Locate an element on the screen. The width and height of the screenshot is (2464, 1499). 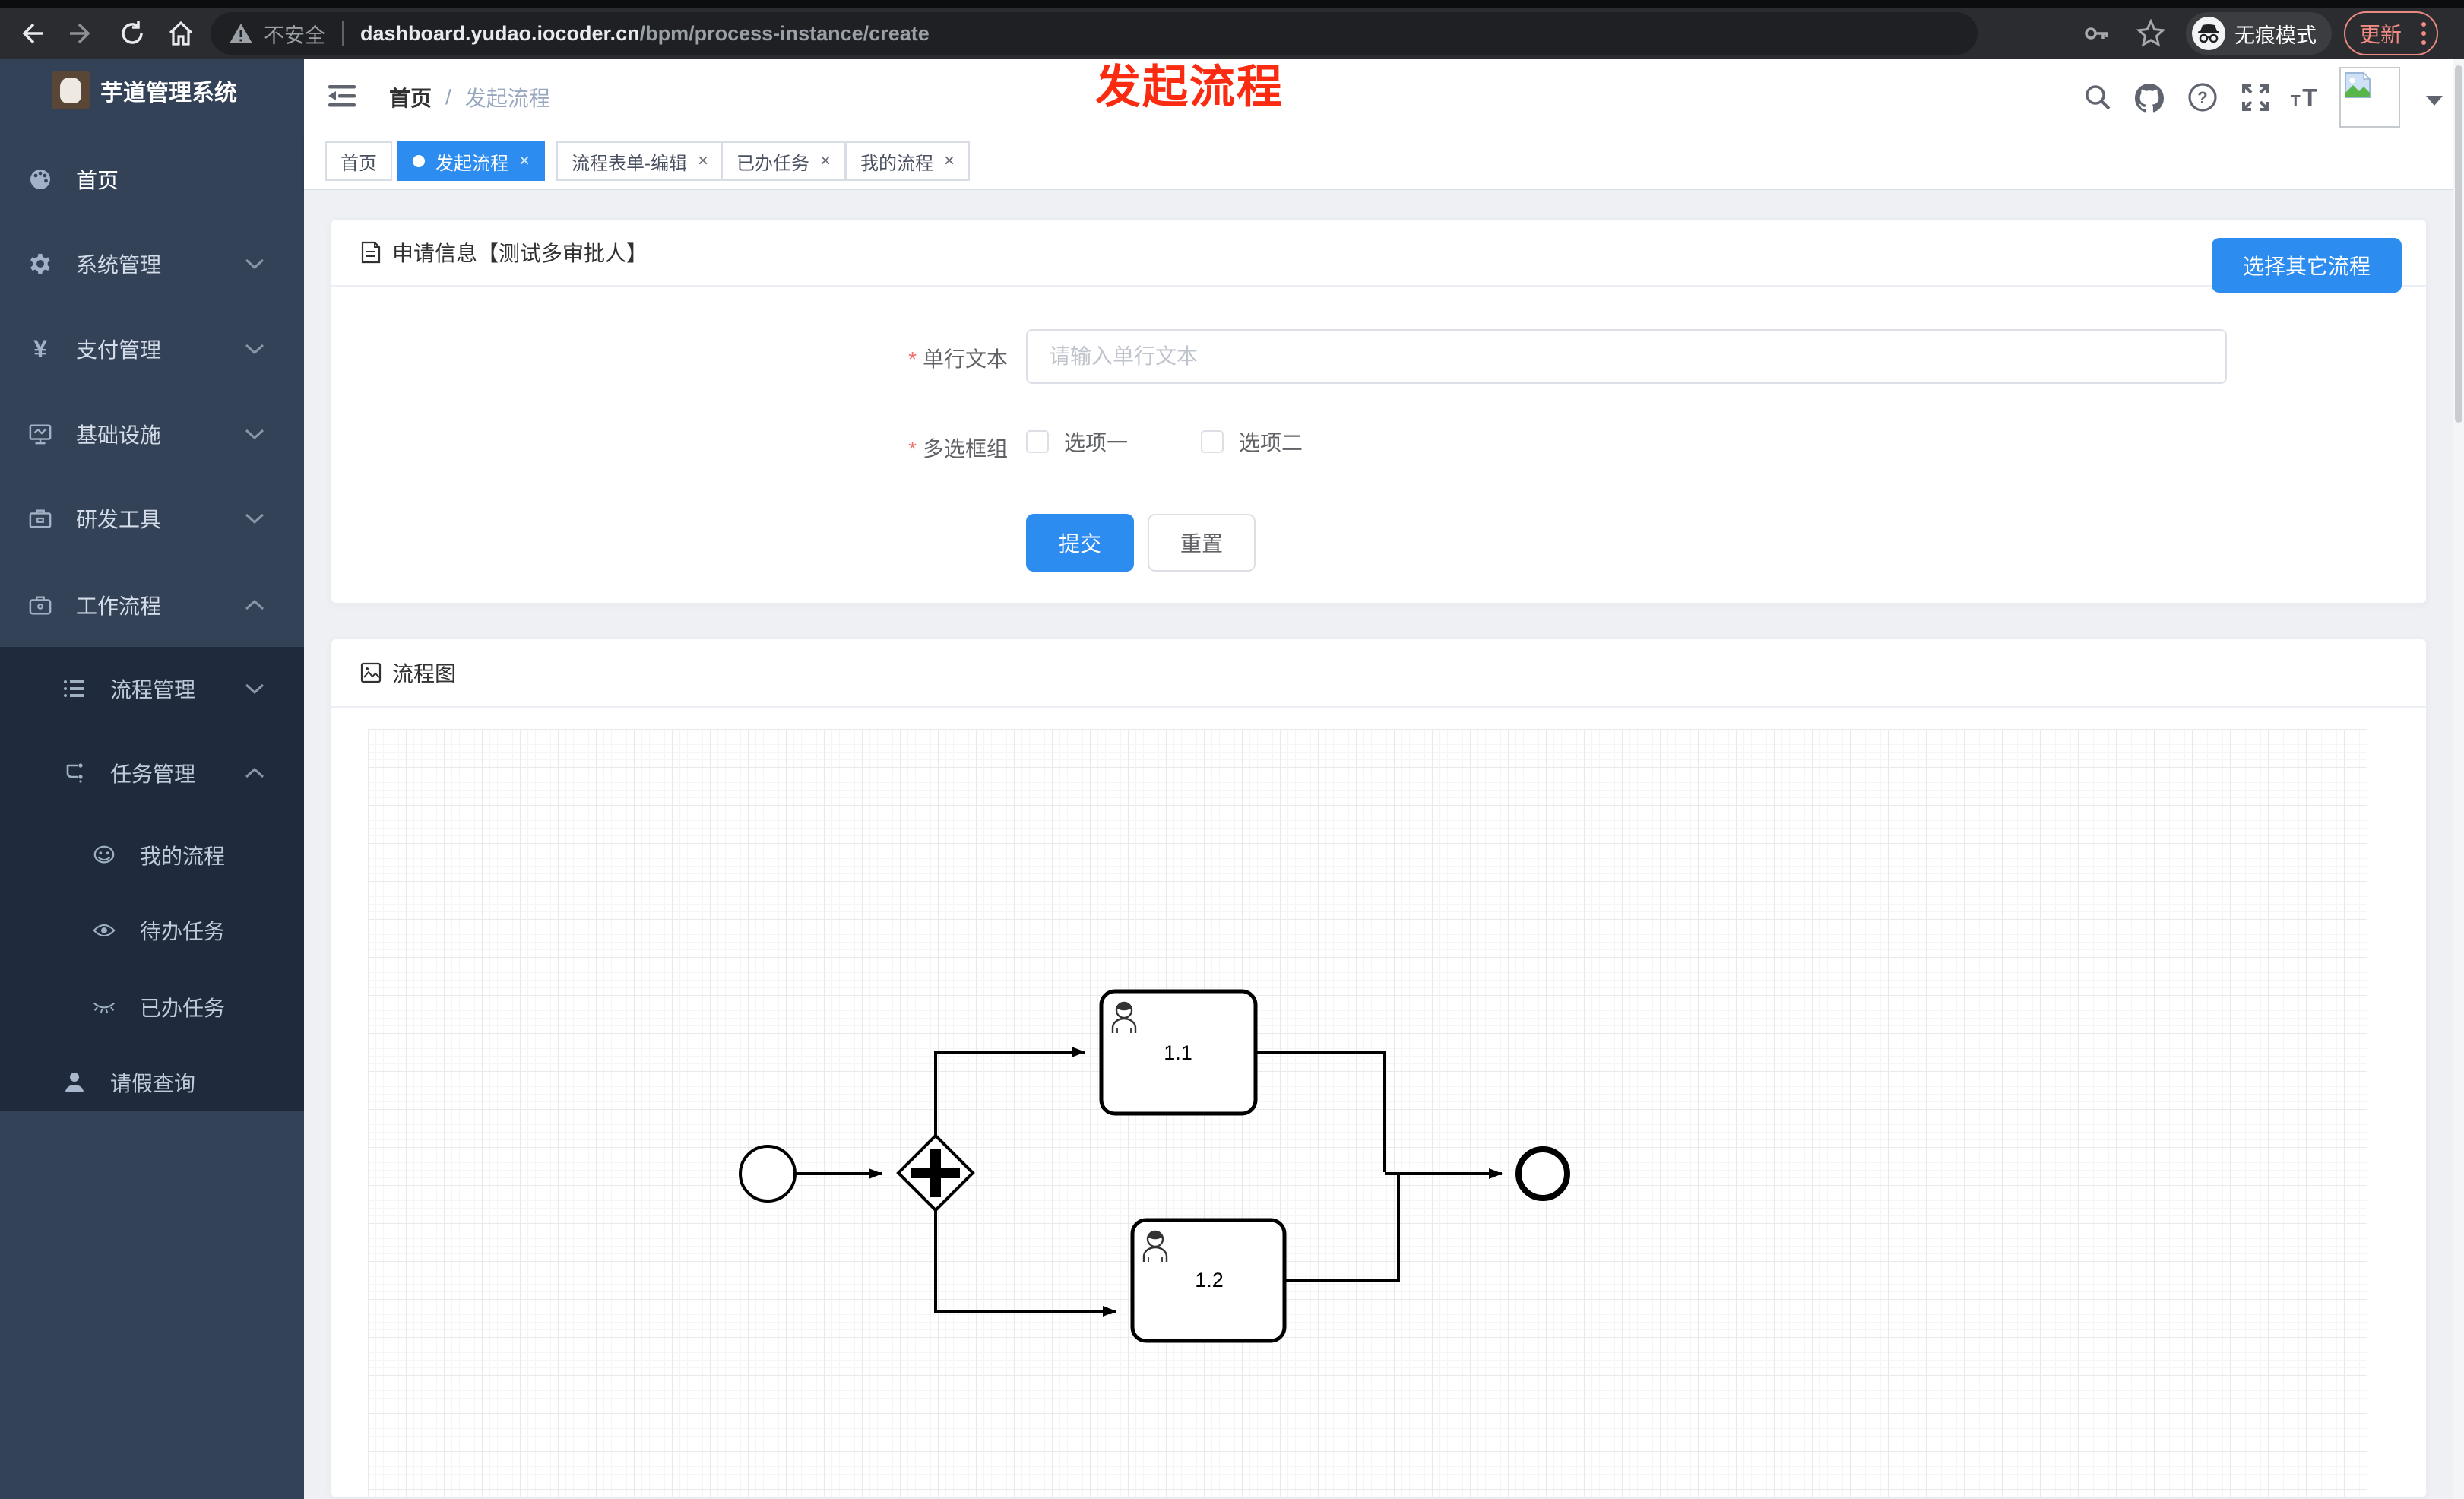
browser-update-button: 更新 is located at coordinates (2391, 33).